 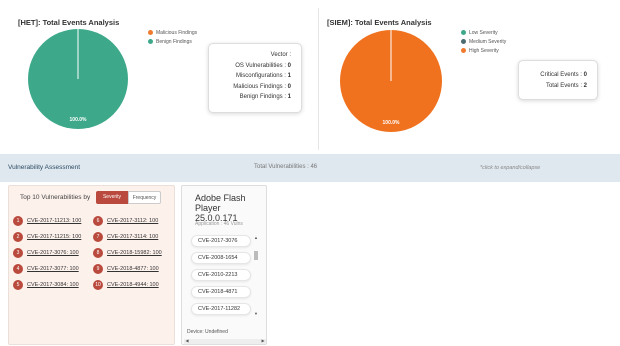 What do you see at coordinates (98, 221) in the screenshot?
I see `vuln-rank-badge: 6` at bounding box center [98, 221].